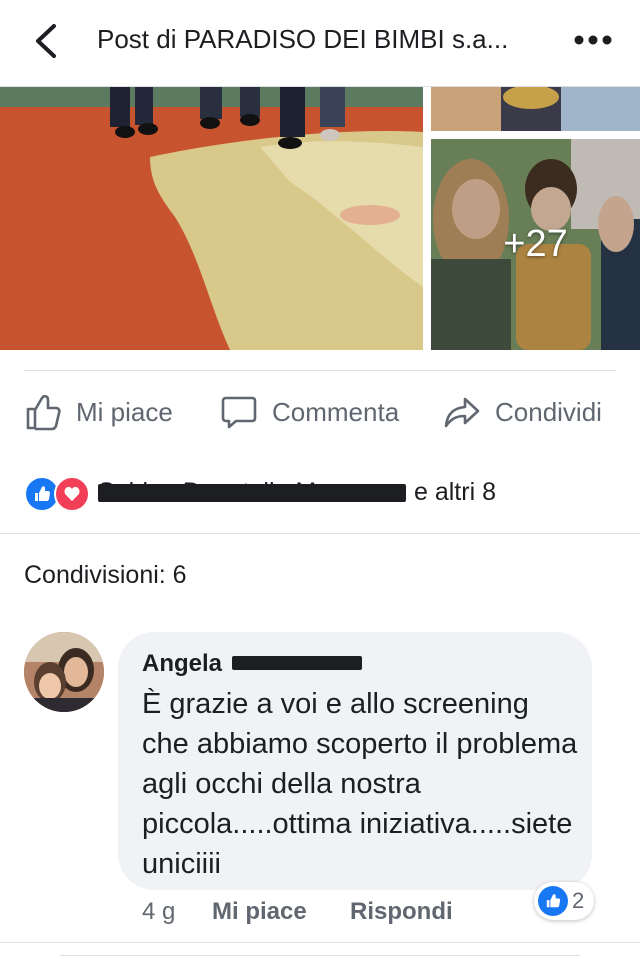 This screenshot has height=958, width=640. What do you see at coordinates (159, 911) in the screenshot?
I see `comment-time: 4 g` at bounding box center [159, 911].